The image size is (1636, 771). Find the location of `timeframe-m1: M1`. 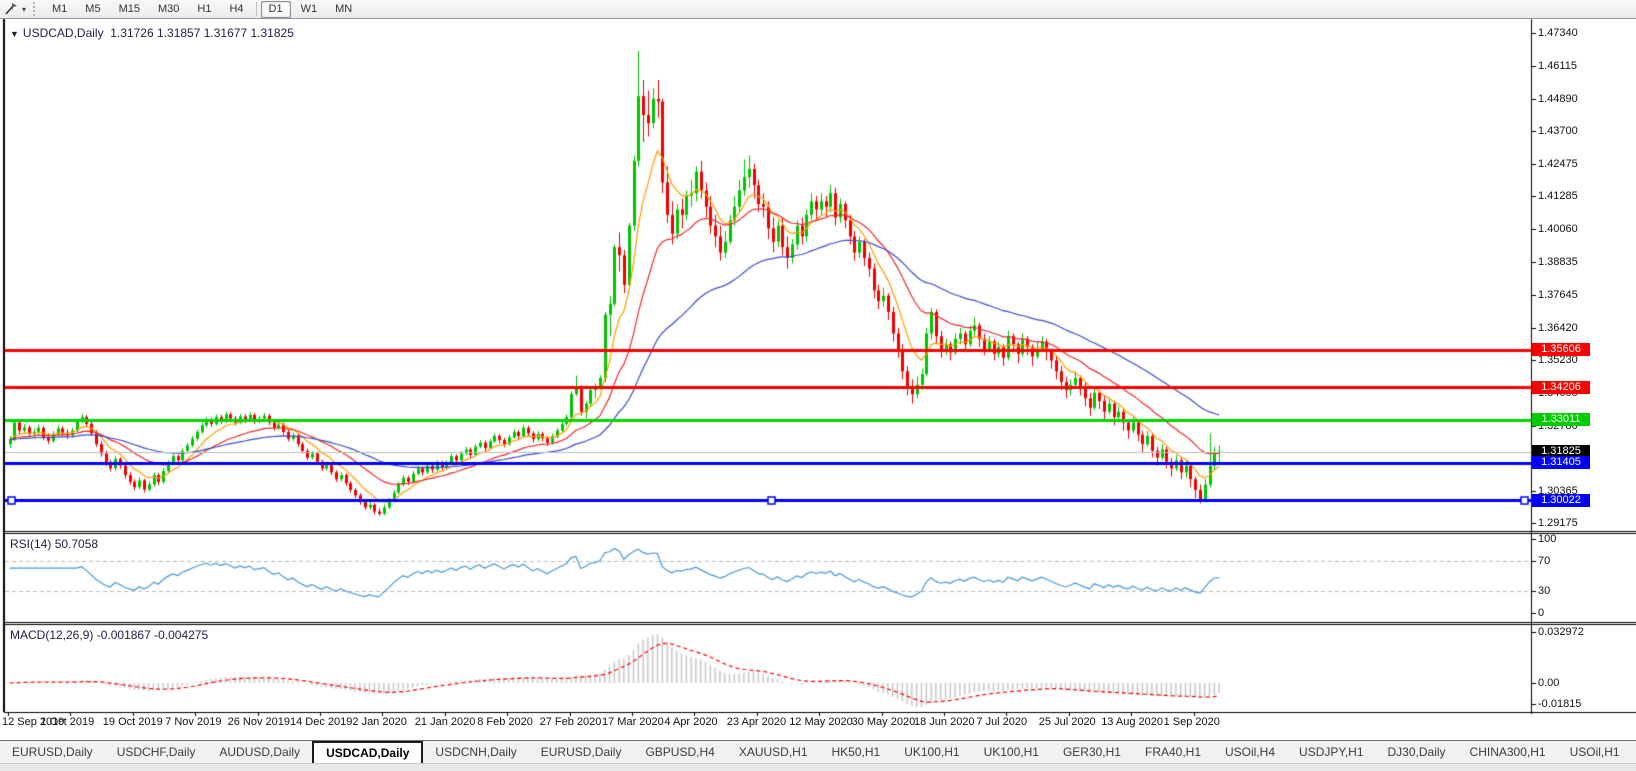

timeframe-m1: M1 is located at coordinates (59, 9).